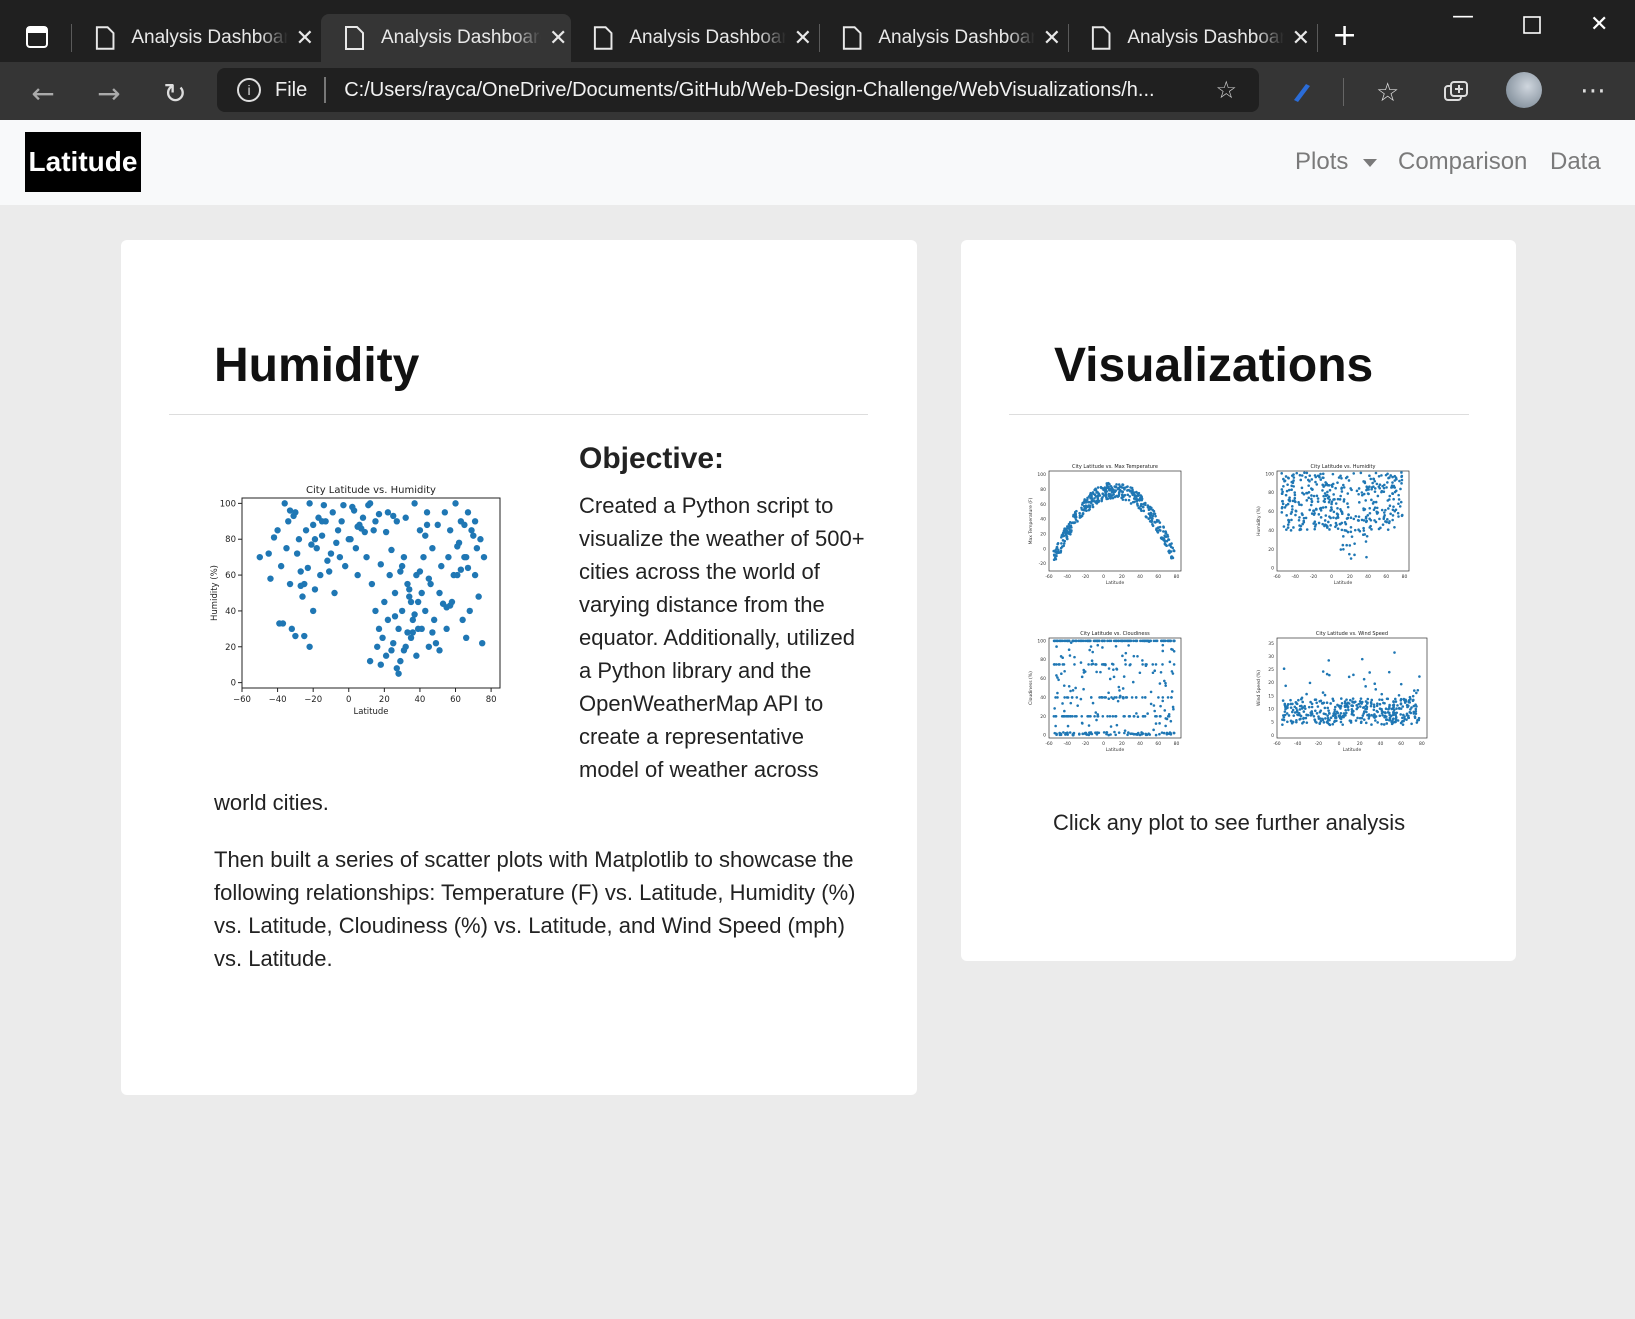 The width and height of the screenshot is (1635, 1319). Describe the element at coordinates (1343, 92) in the screenshot. I see `toolbar-separator` at that location.